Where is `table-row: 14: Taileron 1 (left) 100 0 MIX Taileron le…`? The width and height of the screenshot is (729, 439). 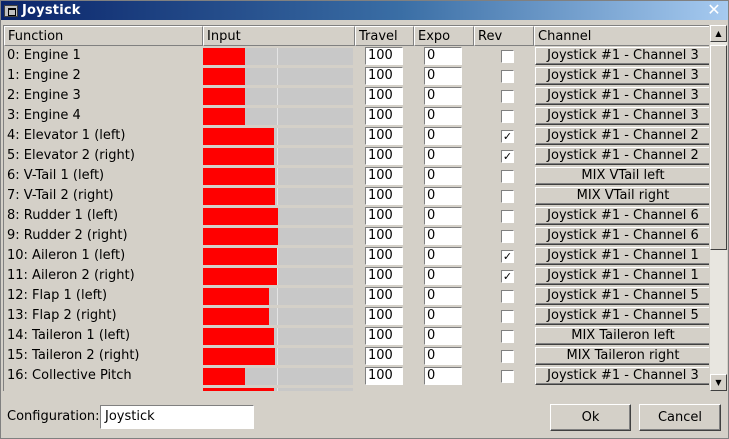
table-row: 14: Taileron 1 (left) 100 0 MIX Taileron le… is located at coordinates (356, 336).